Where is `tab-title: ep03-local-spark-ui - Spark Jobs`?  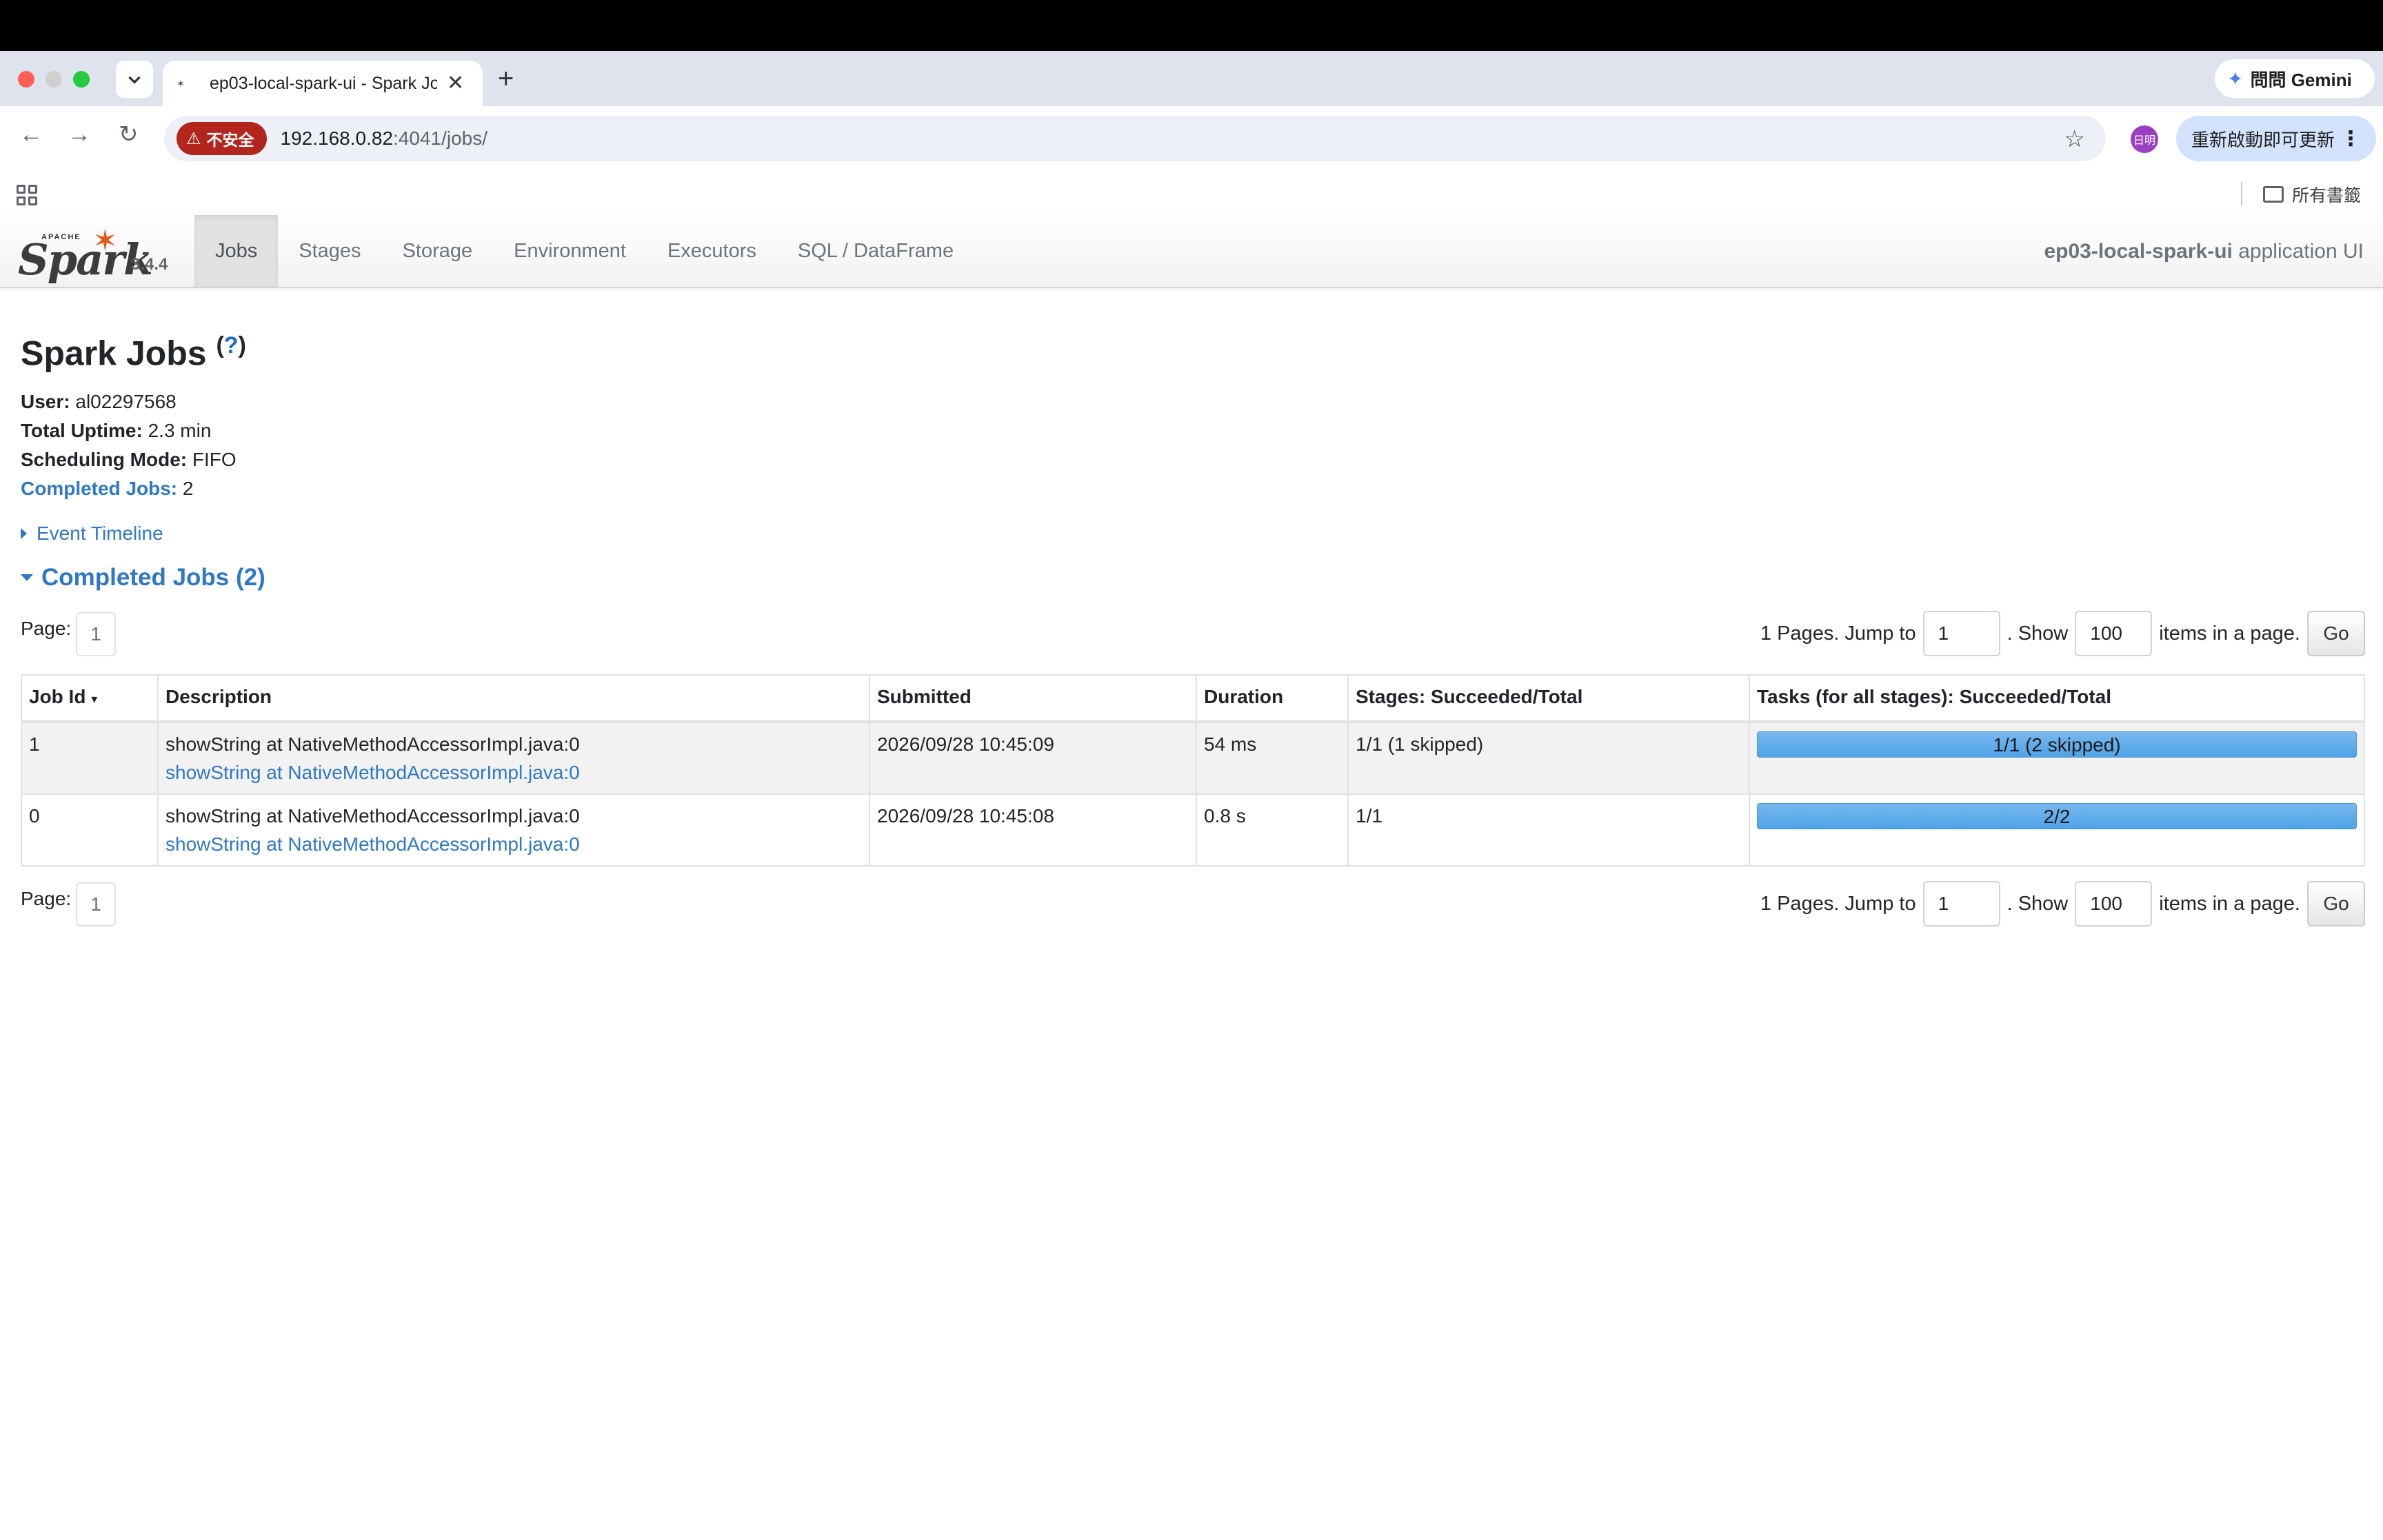
tab-title: ep03-local-spark-ui - Spark Jobs is located at coordinates (323, 83).